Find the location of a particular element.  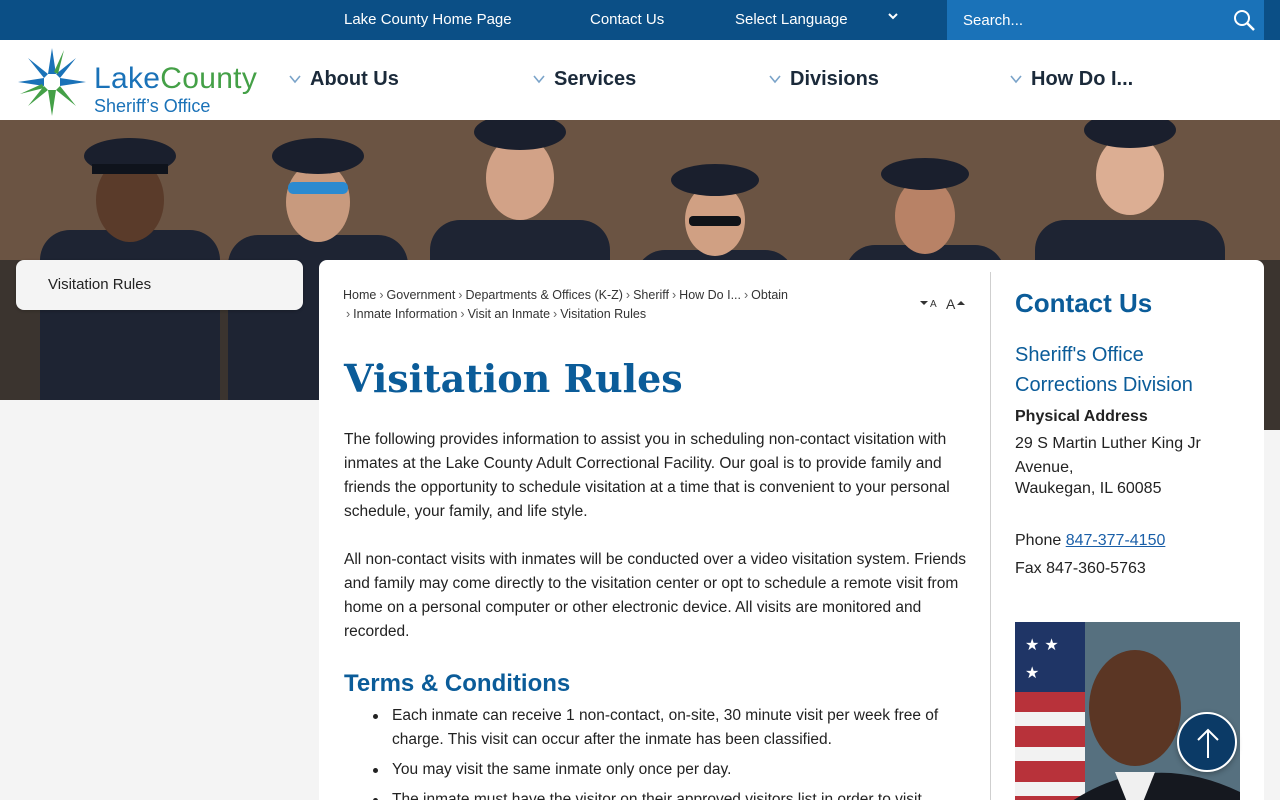

address-city: Waukegan, IL 60085 is located at coordinates (1088, 488).